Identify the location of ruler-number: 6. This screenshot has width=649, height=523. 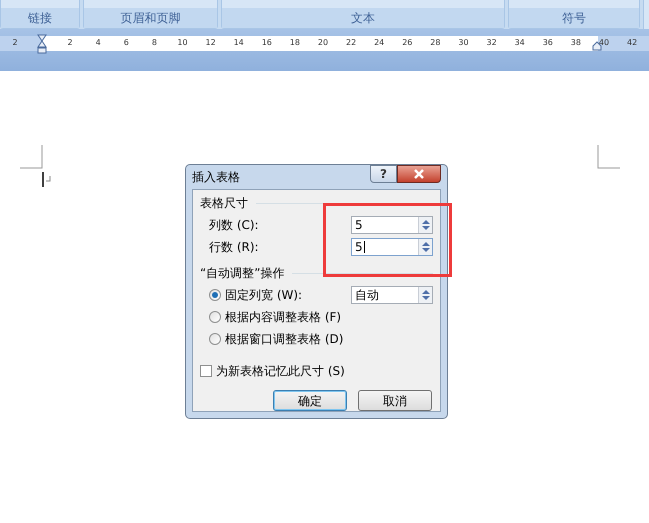
(126, 43).